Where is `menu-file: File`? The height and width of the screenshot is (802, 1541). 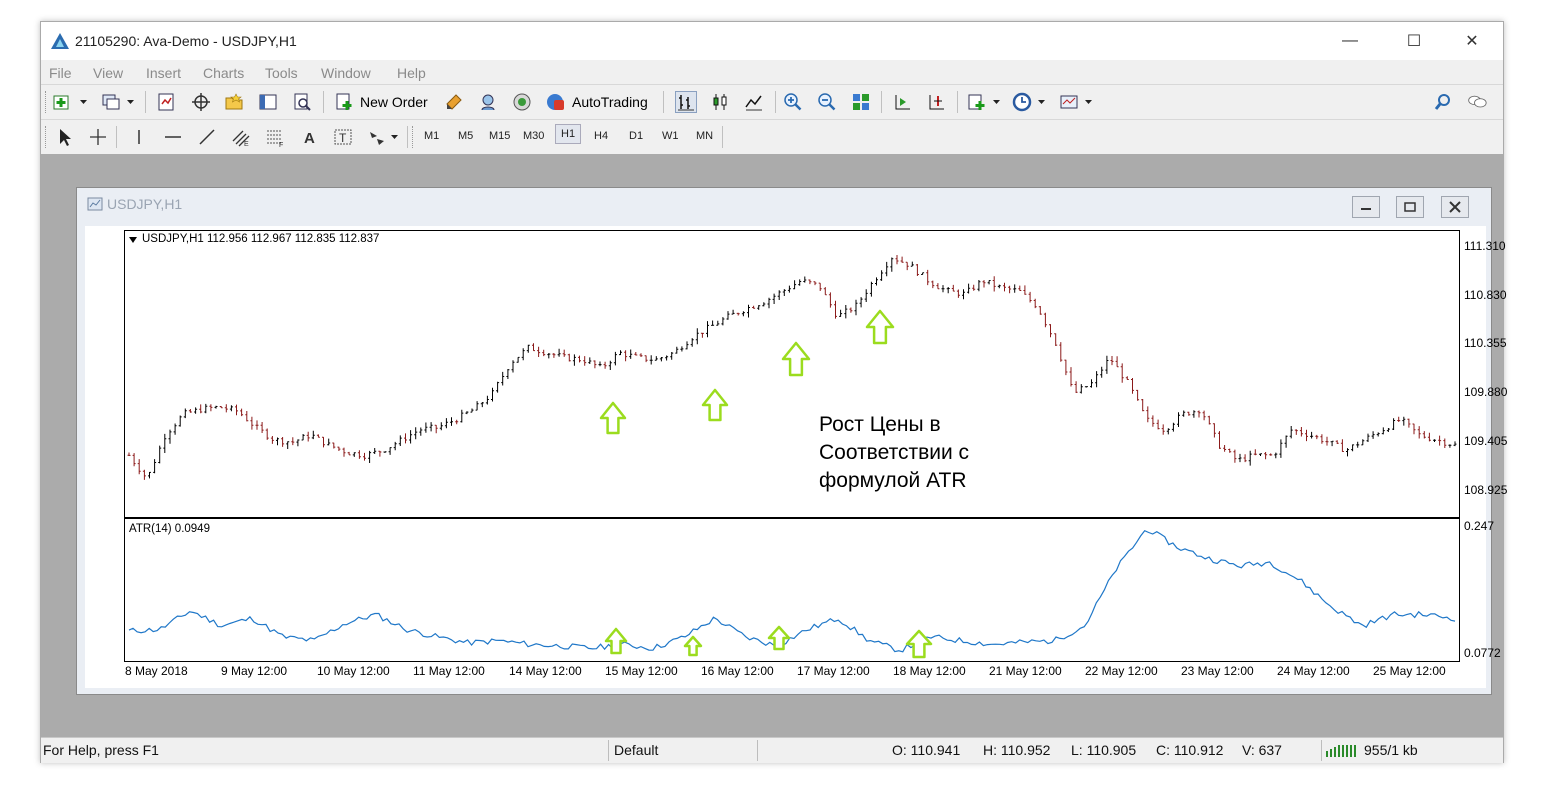
menu-file: File is located at coordinates (60, 73).